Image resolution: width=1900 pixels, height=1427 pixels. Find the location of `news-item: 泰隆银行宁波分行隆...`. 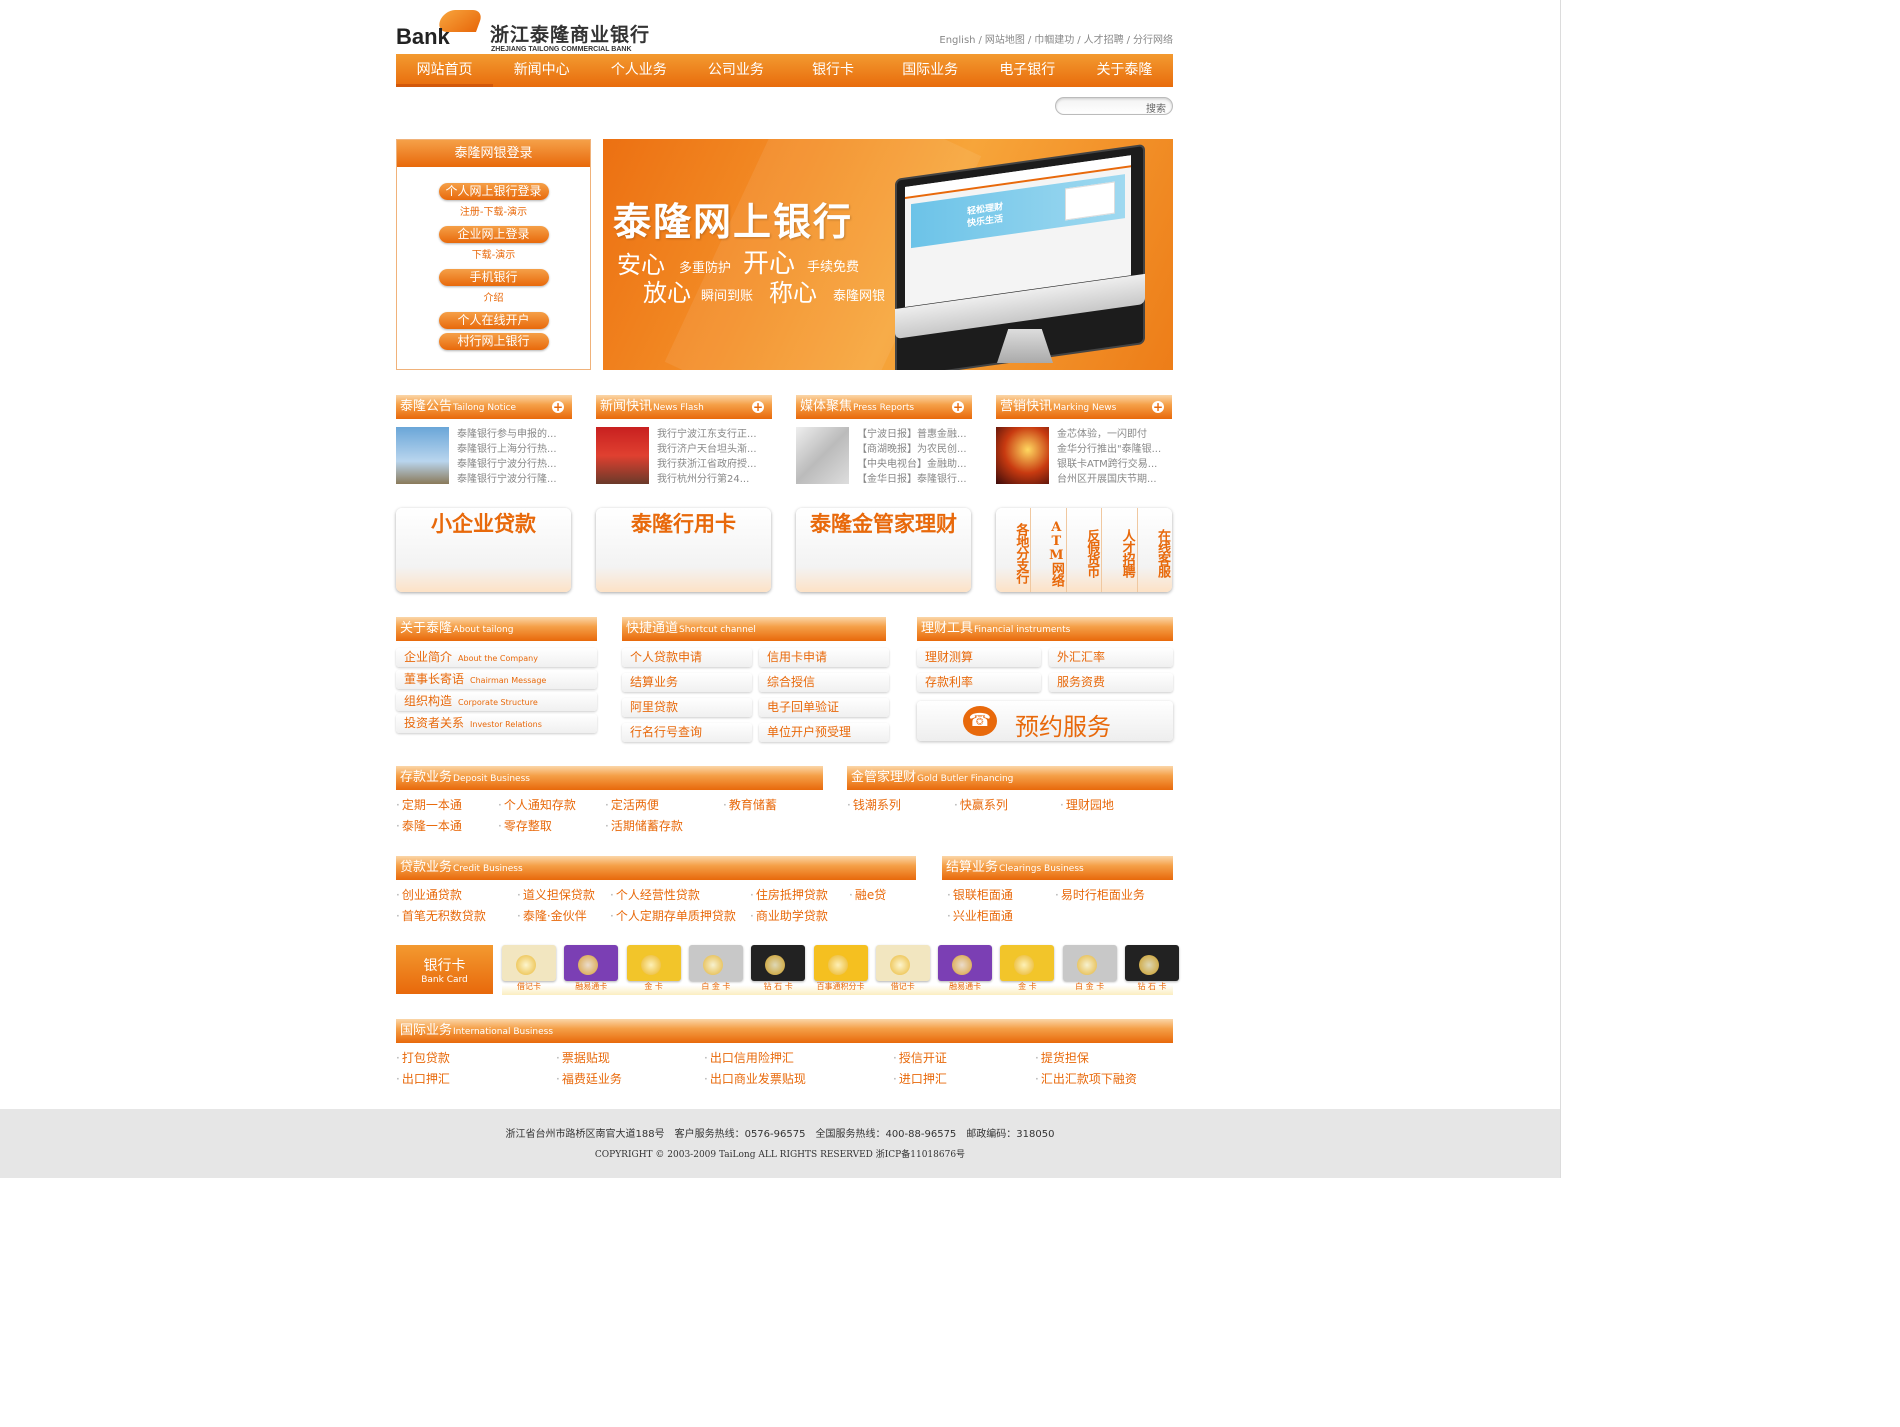

news-item: 泰隆银行宁波分行隆... is located at coordinates (514, 479).